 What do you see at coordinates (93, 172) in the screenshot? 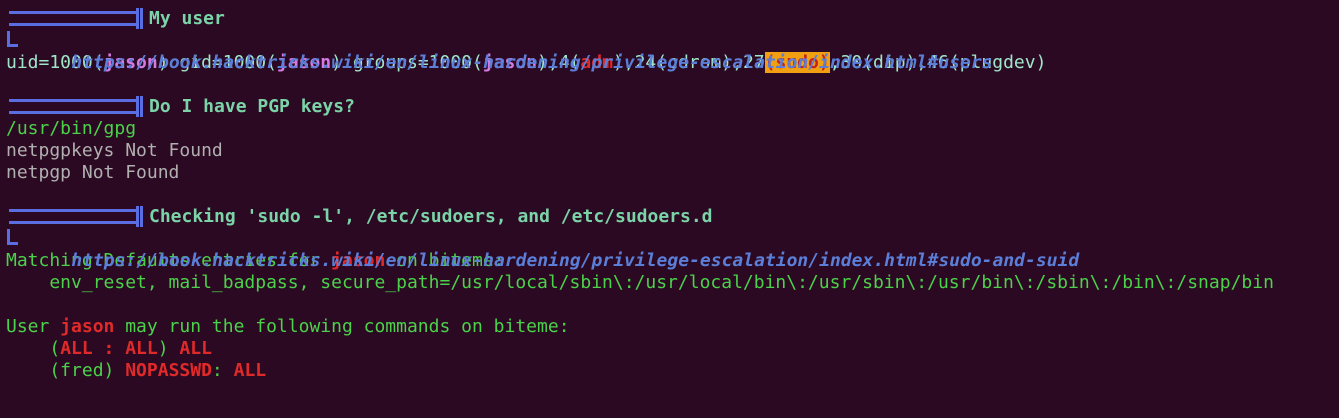
I see `netpgp-status: netpgp Not Found` at bounding box center [93, 172].